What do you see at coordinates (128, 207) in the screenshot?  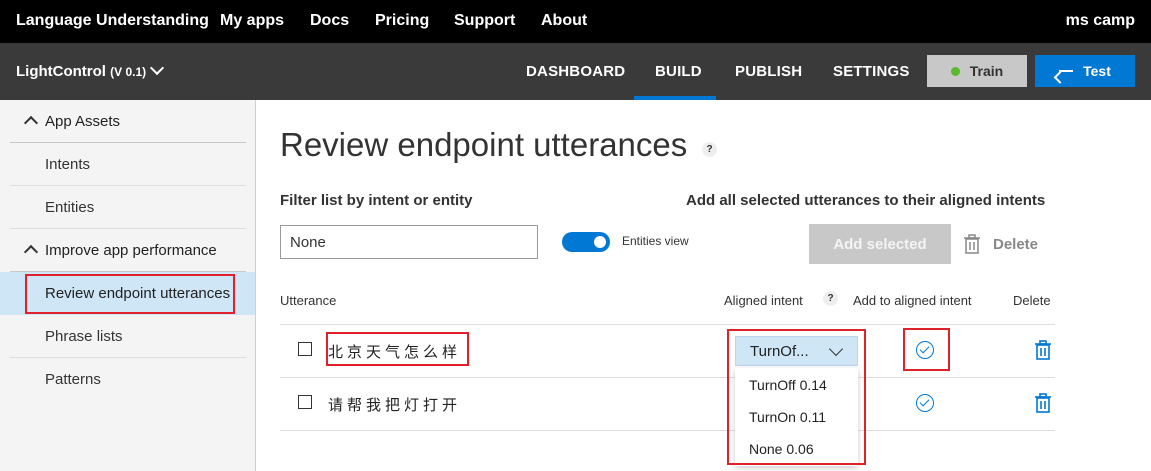 I see `sidebar-item-entities: Entities` at bounding box center [128, 207].